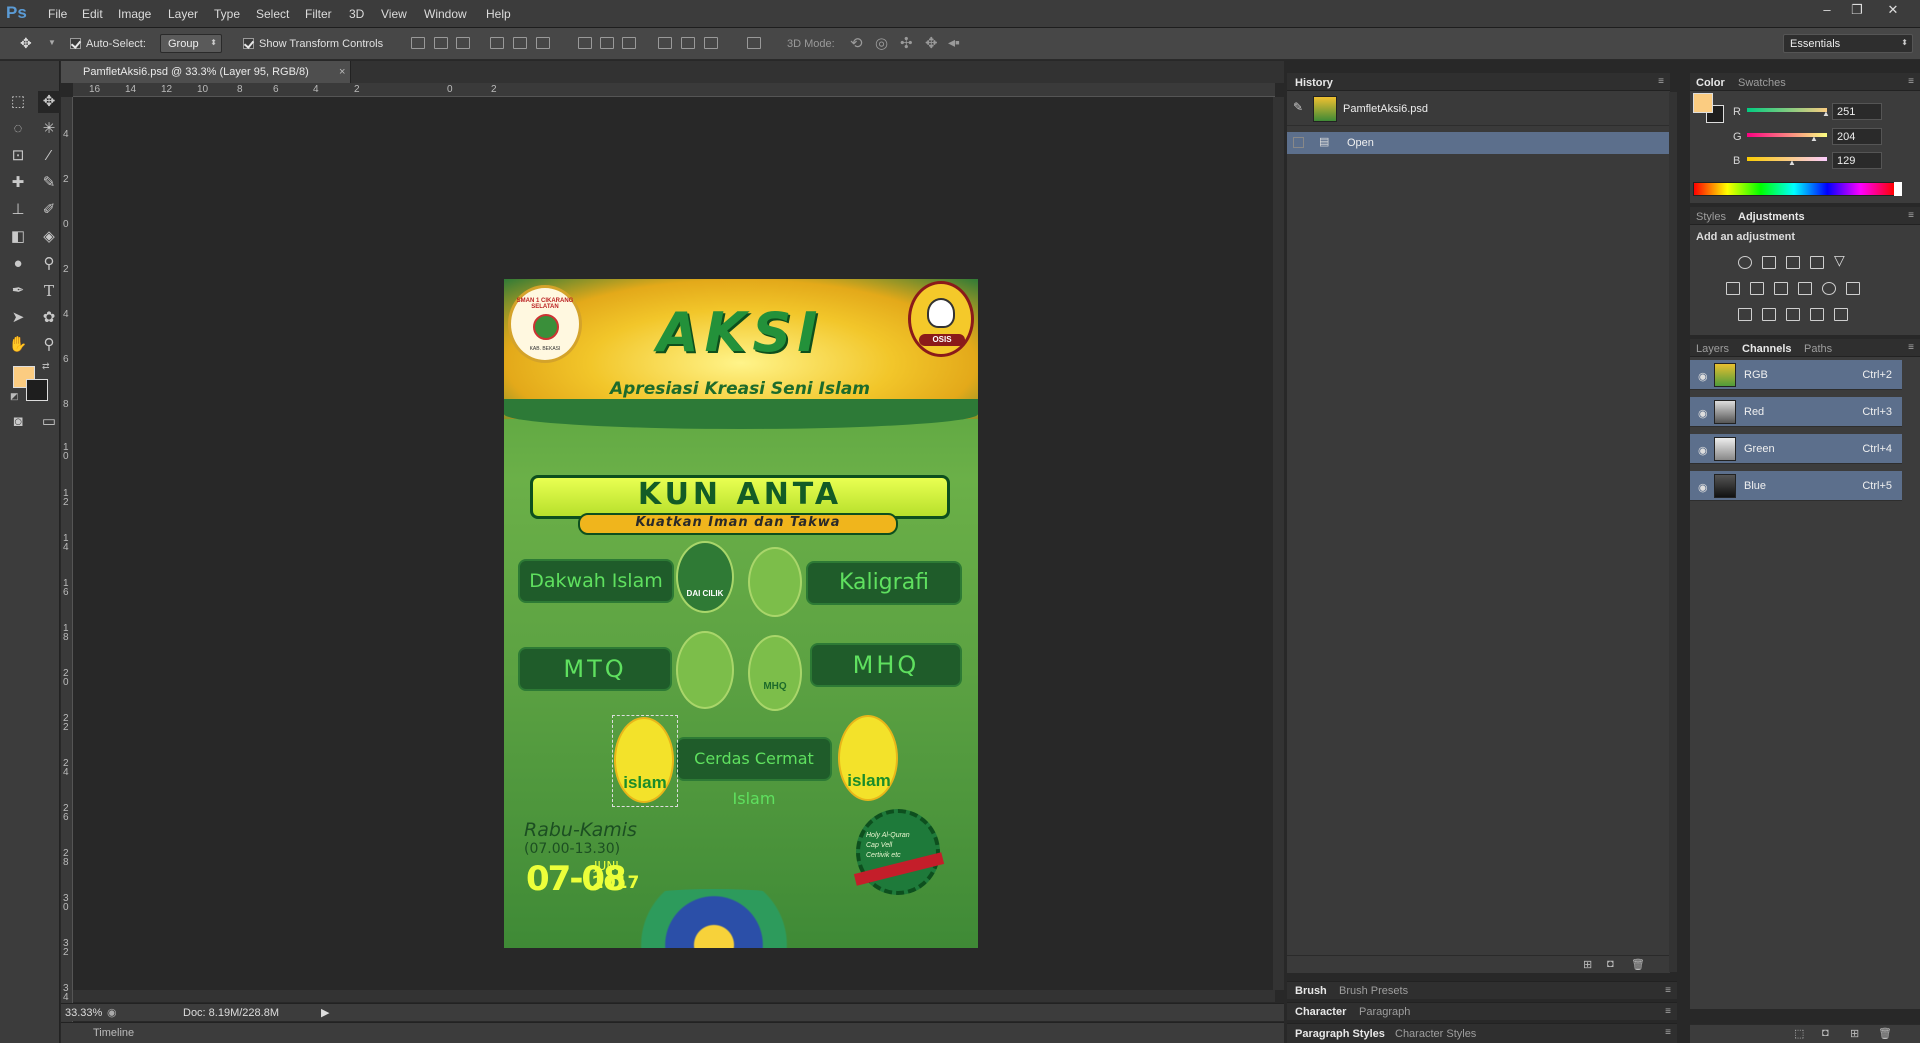 Image resolution: width=1920 pixels, height=1043 pixels. Describe the element at coordinates (49, 291) in the screenshot. I see `type-tool-icon: T` at that location.